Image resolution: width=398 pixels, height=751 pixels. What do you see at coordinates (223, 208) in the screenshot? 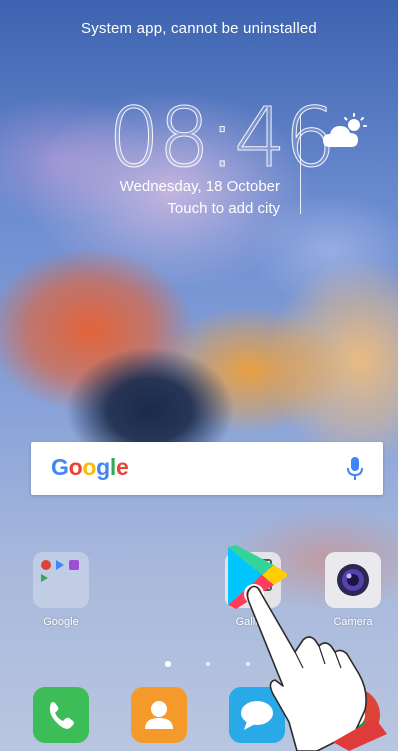
I see `add-city-hint: Touch to add city` at bounding box center [223, 208].